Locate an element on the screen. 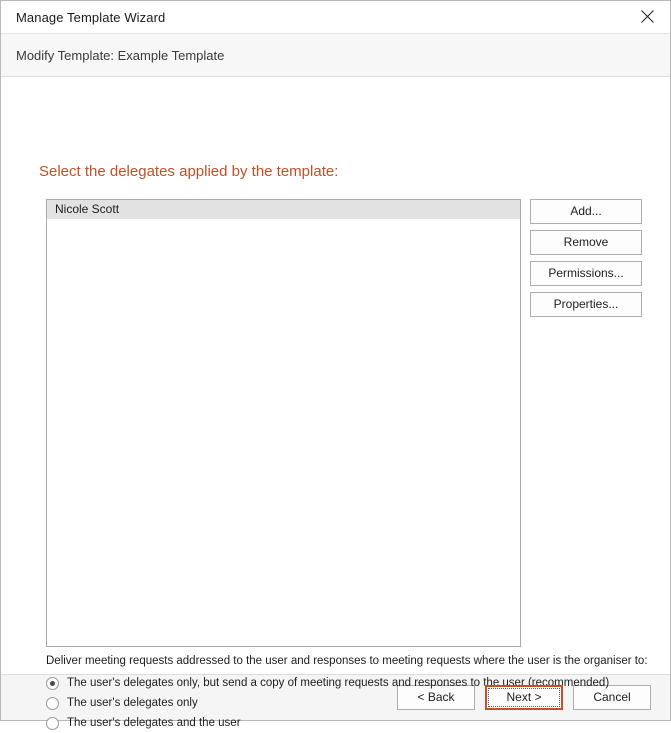 This screenshot has width=671, height=733. radio-option-delegates-and-user: The user's delegates and the user is located at coordinates (341, 723).